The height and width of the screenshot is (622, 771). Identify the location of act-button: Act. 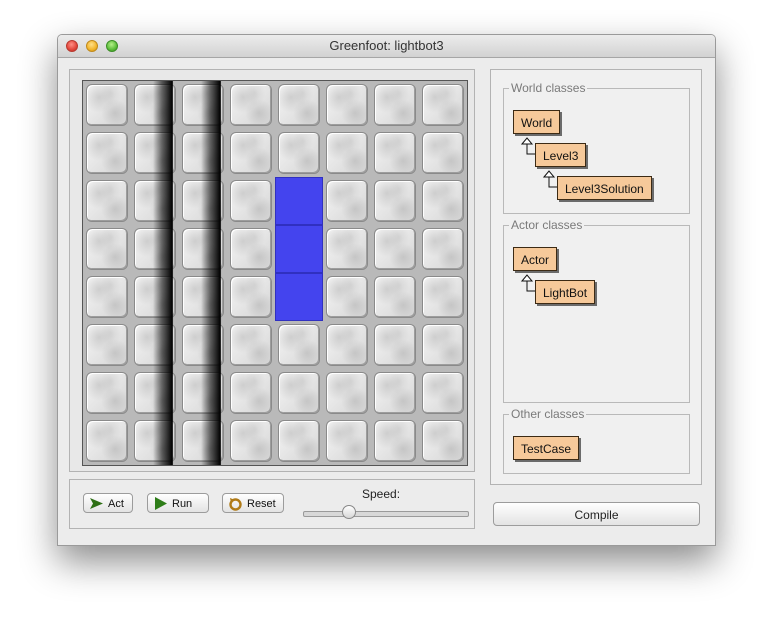
(108, 503).